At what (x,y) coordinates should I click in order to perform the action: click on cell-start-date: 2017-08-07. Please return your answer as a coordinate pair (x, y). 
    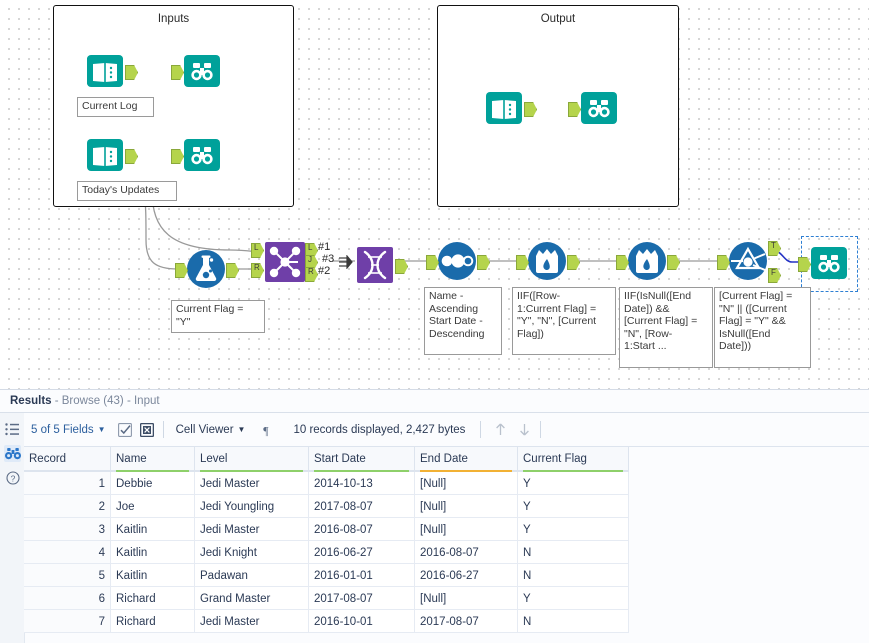
    Looking at the image, I should click on (361, 598).